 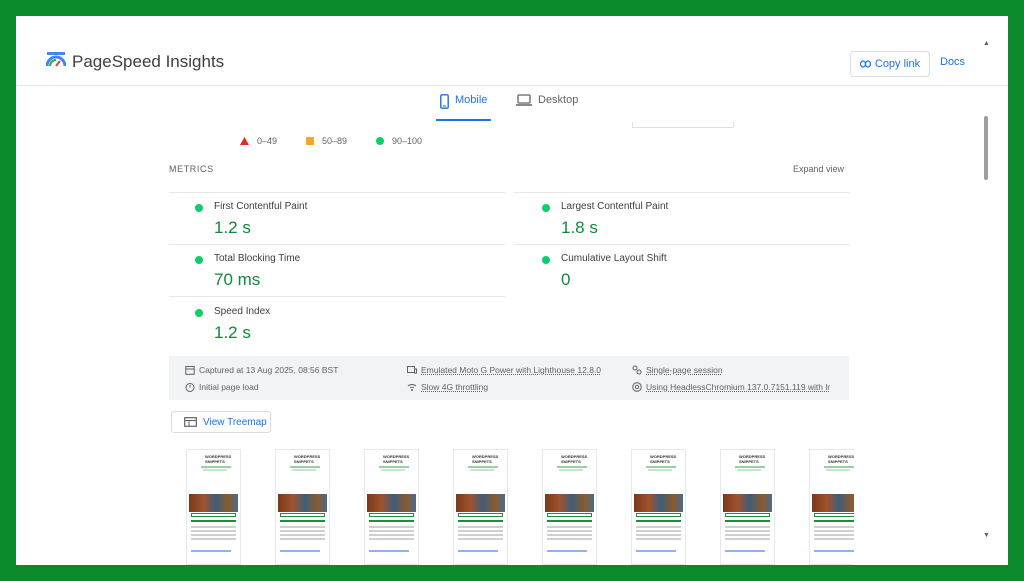 I want to click on orange-square-icon, so click(x=310, y=141).